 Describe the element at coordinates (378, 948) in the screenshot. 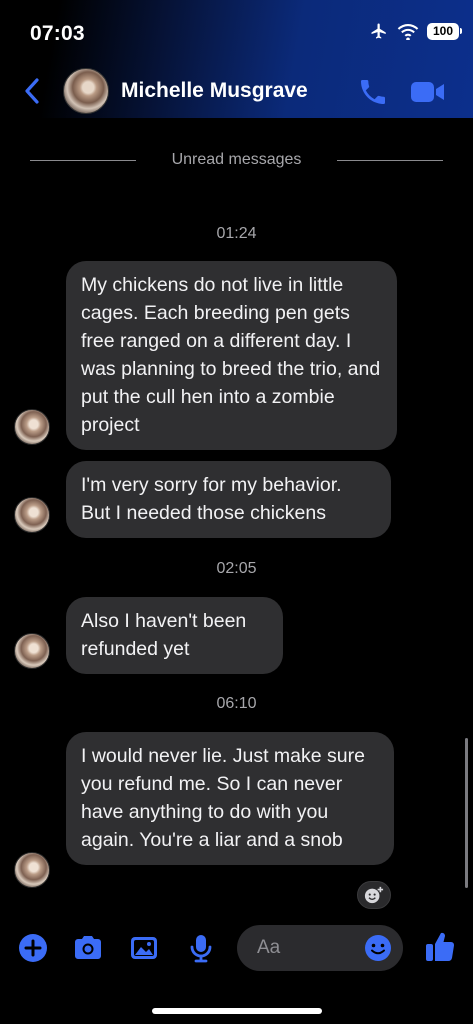

I see `emoji-smiley-icon` at that location.